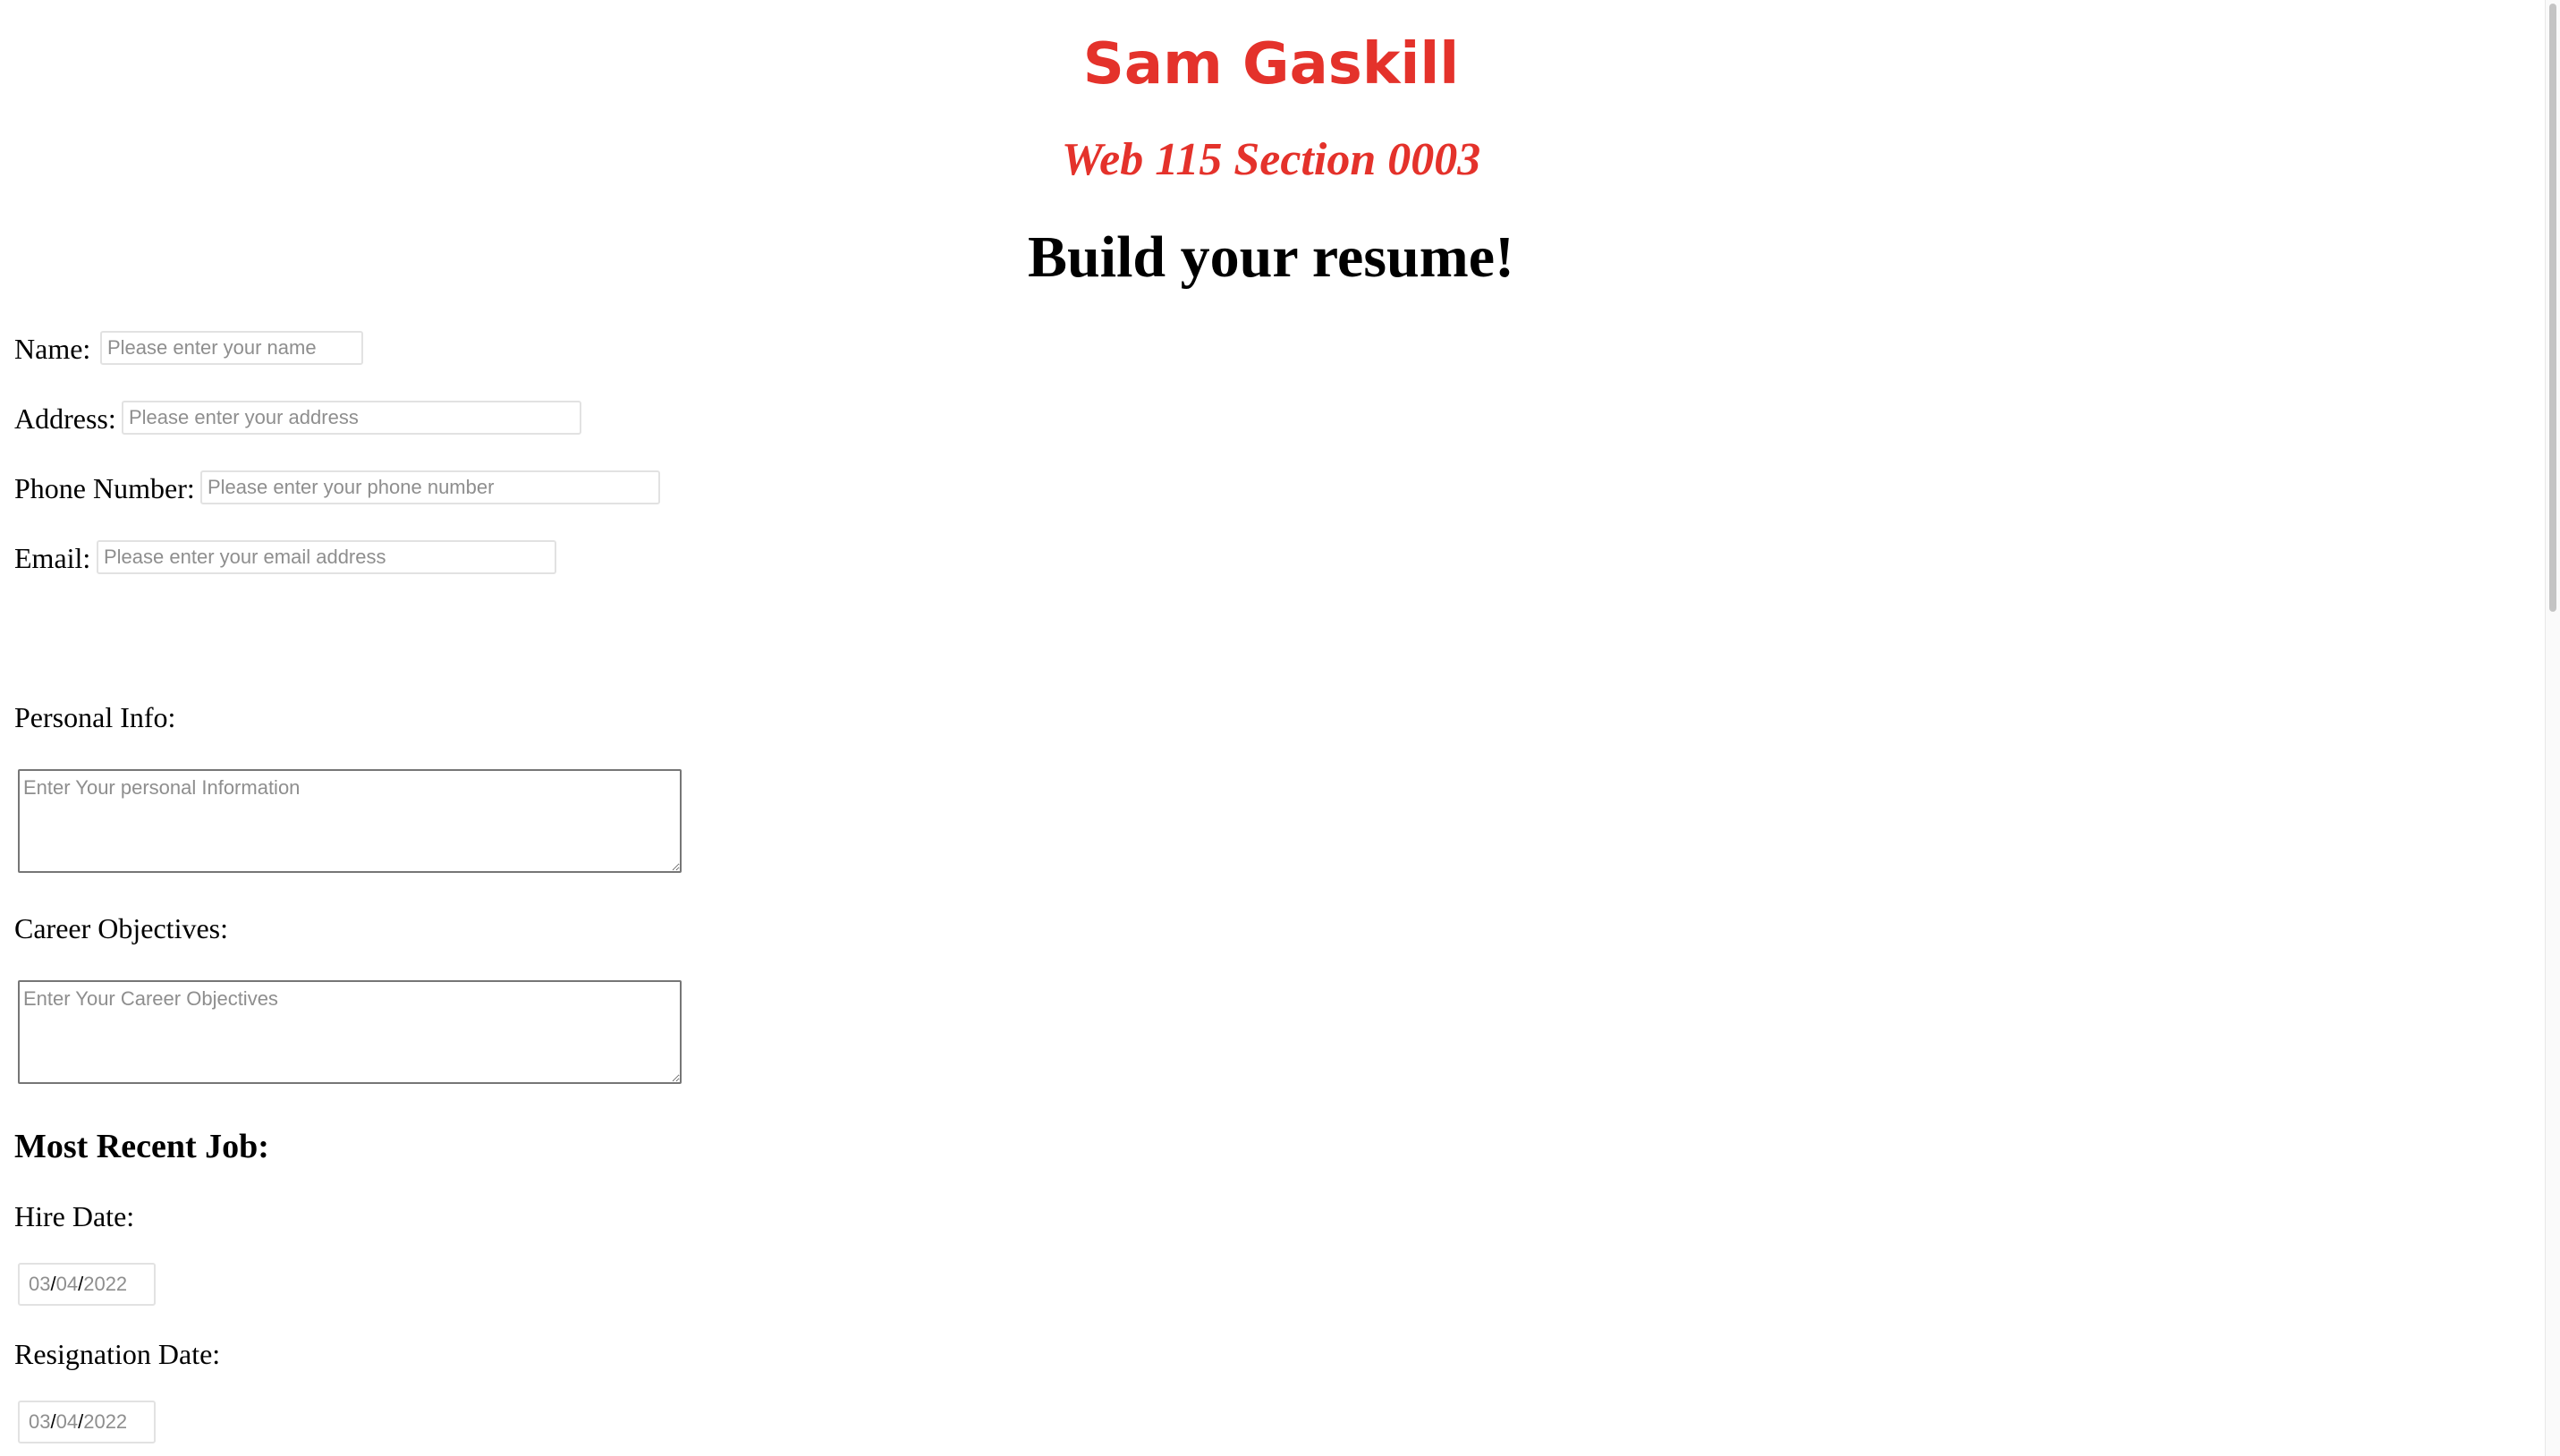 The image size is (2560, 1456). I want to click on hire-date-year: 2022, so click(105, 1284).